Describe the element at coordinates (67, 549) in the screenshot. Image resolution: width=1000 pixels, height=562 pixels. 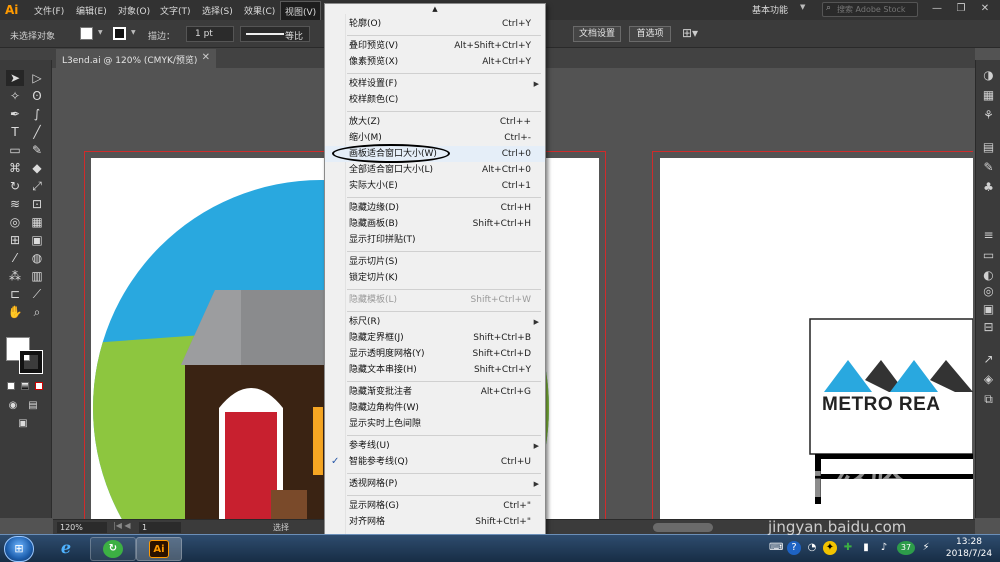
I see `taskbar-ie: ℯ` at that location.